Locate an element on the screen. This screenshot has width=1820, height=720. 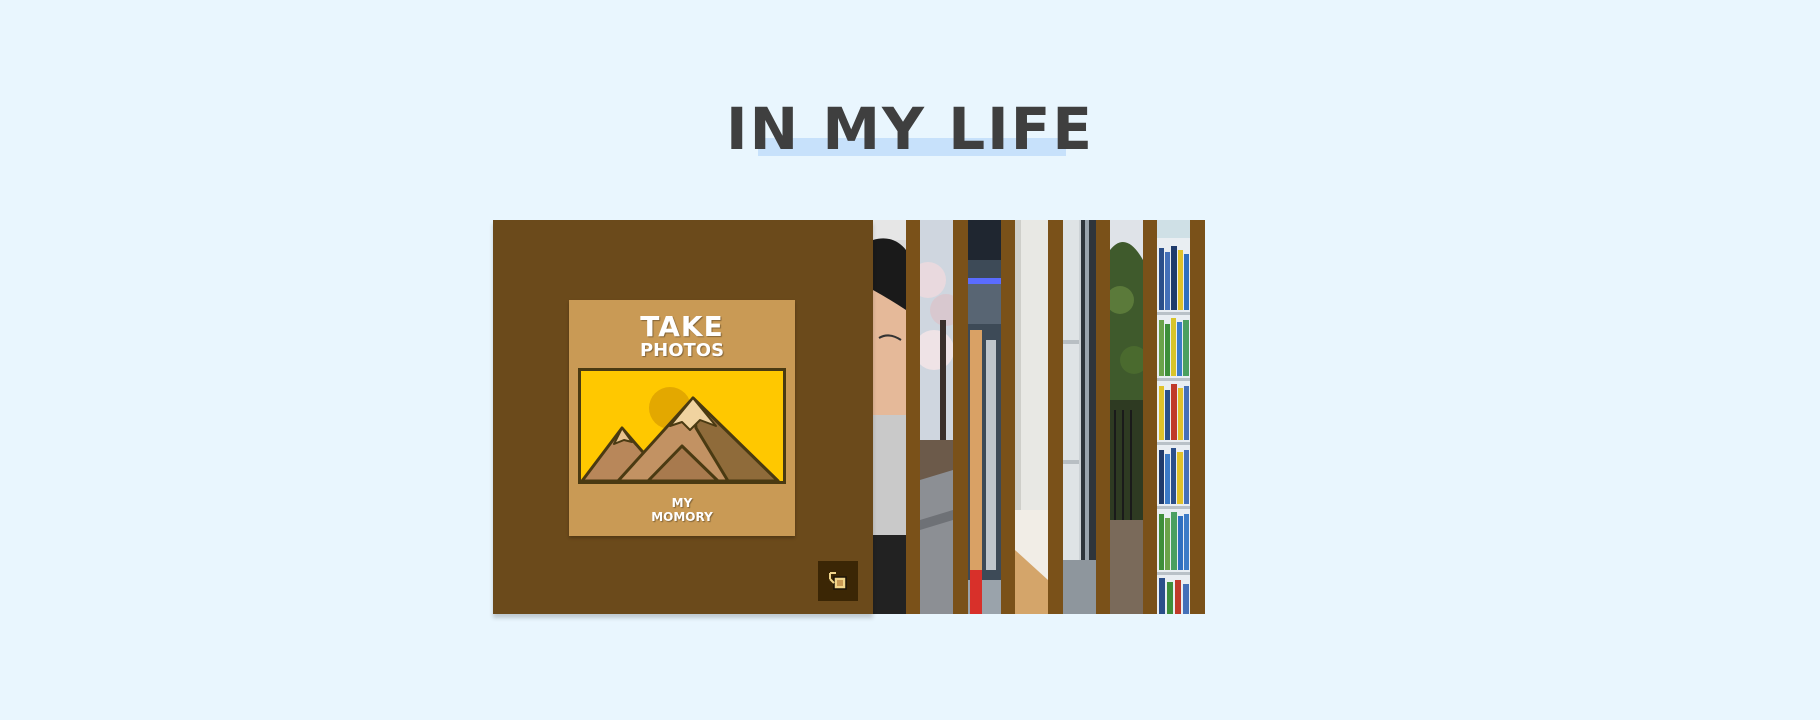
tree-photo is located at coordinates (936, 417).